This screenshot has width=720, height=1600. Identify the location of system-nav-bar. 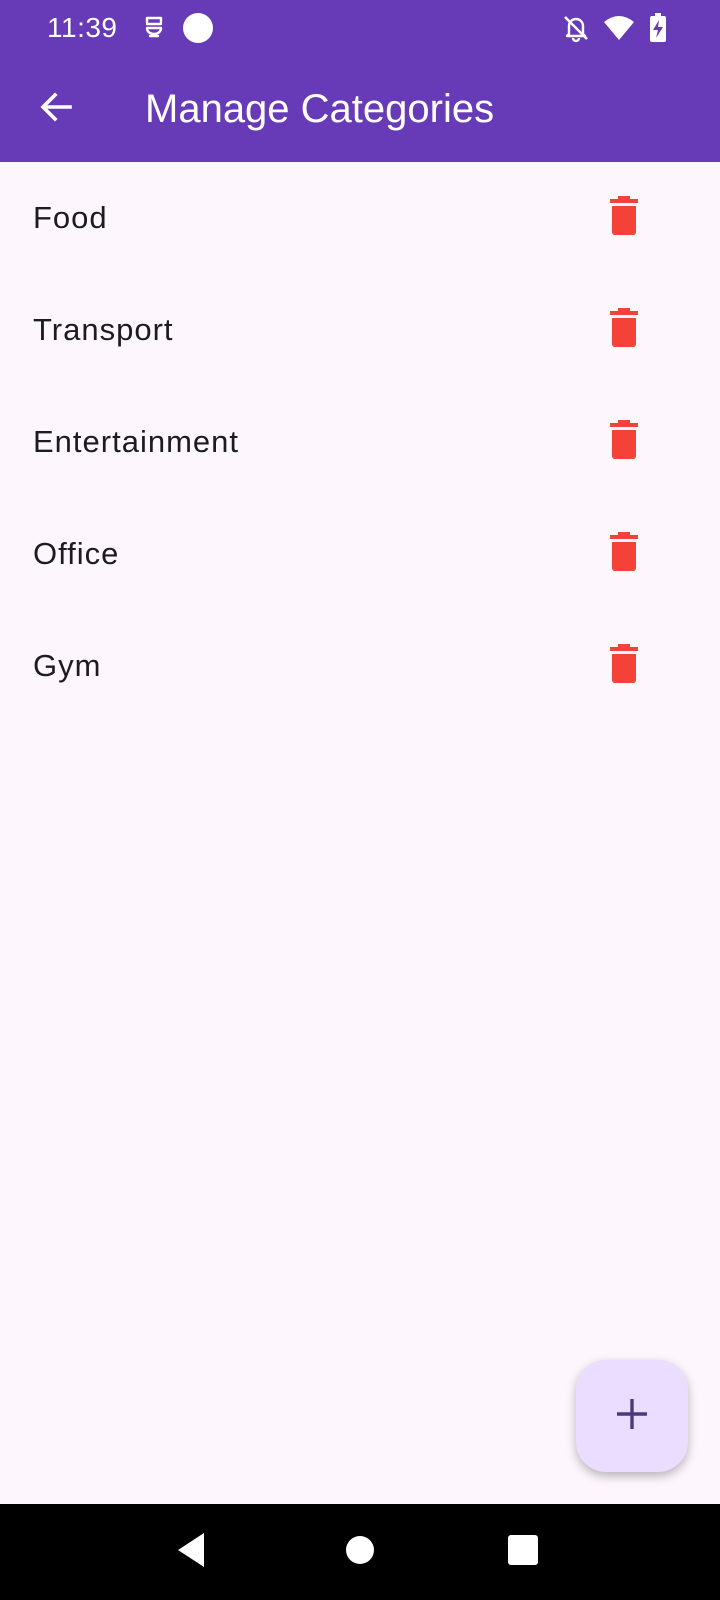
(360, 1552).